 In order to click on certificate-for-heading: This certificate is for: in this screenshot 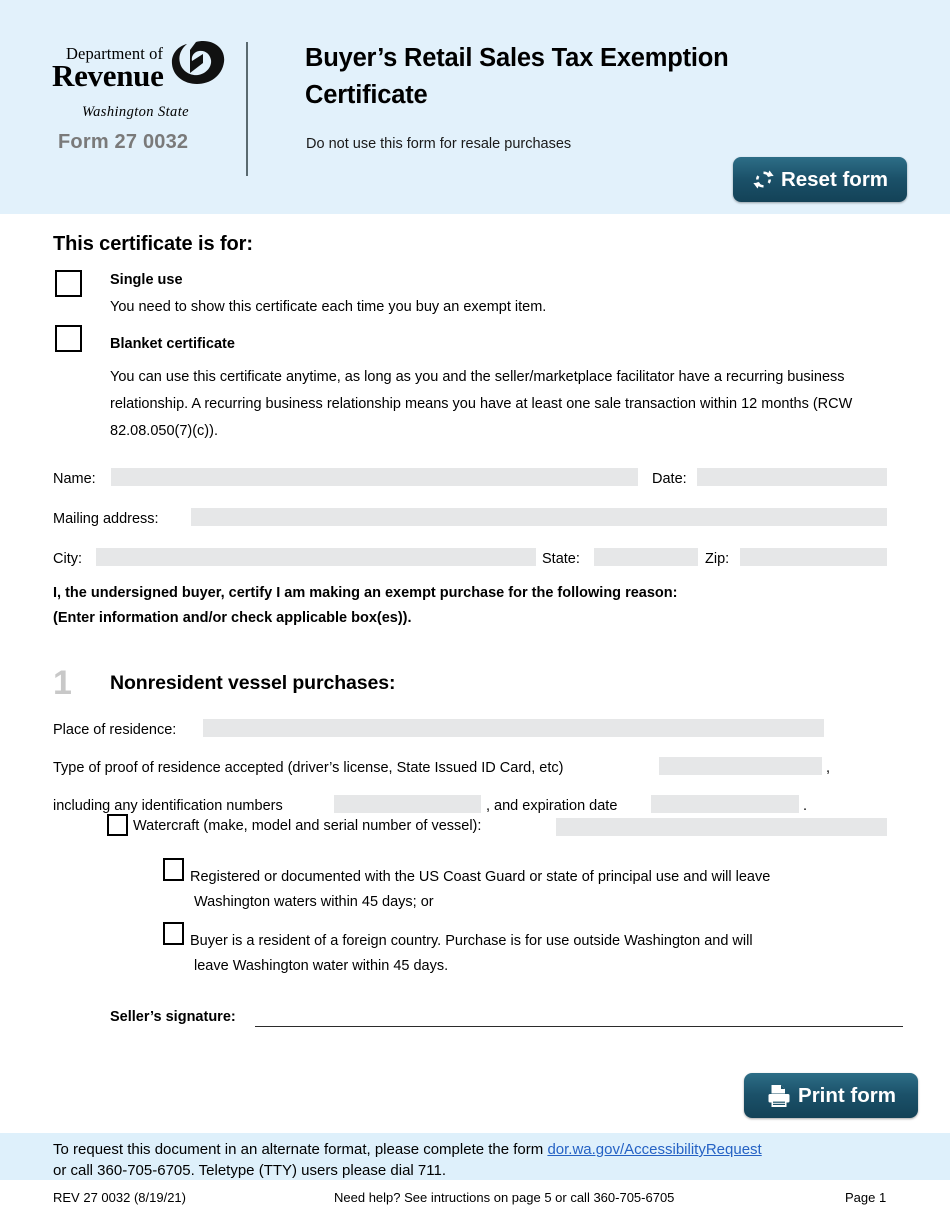, I will do `click(153, 244)`.